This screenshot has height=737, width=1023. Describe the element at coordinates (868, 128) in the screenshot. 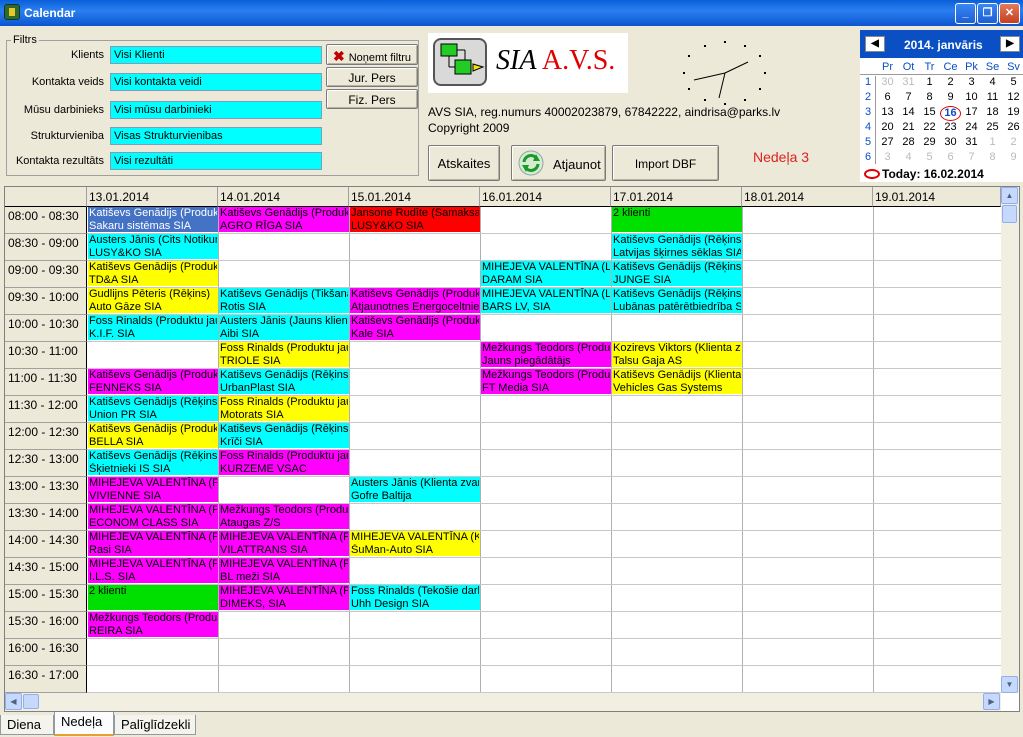

I see `week-number: 4` at that location.